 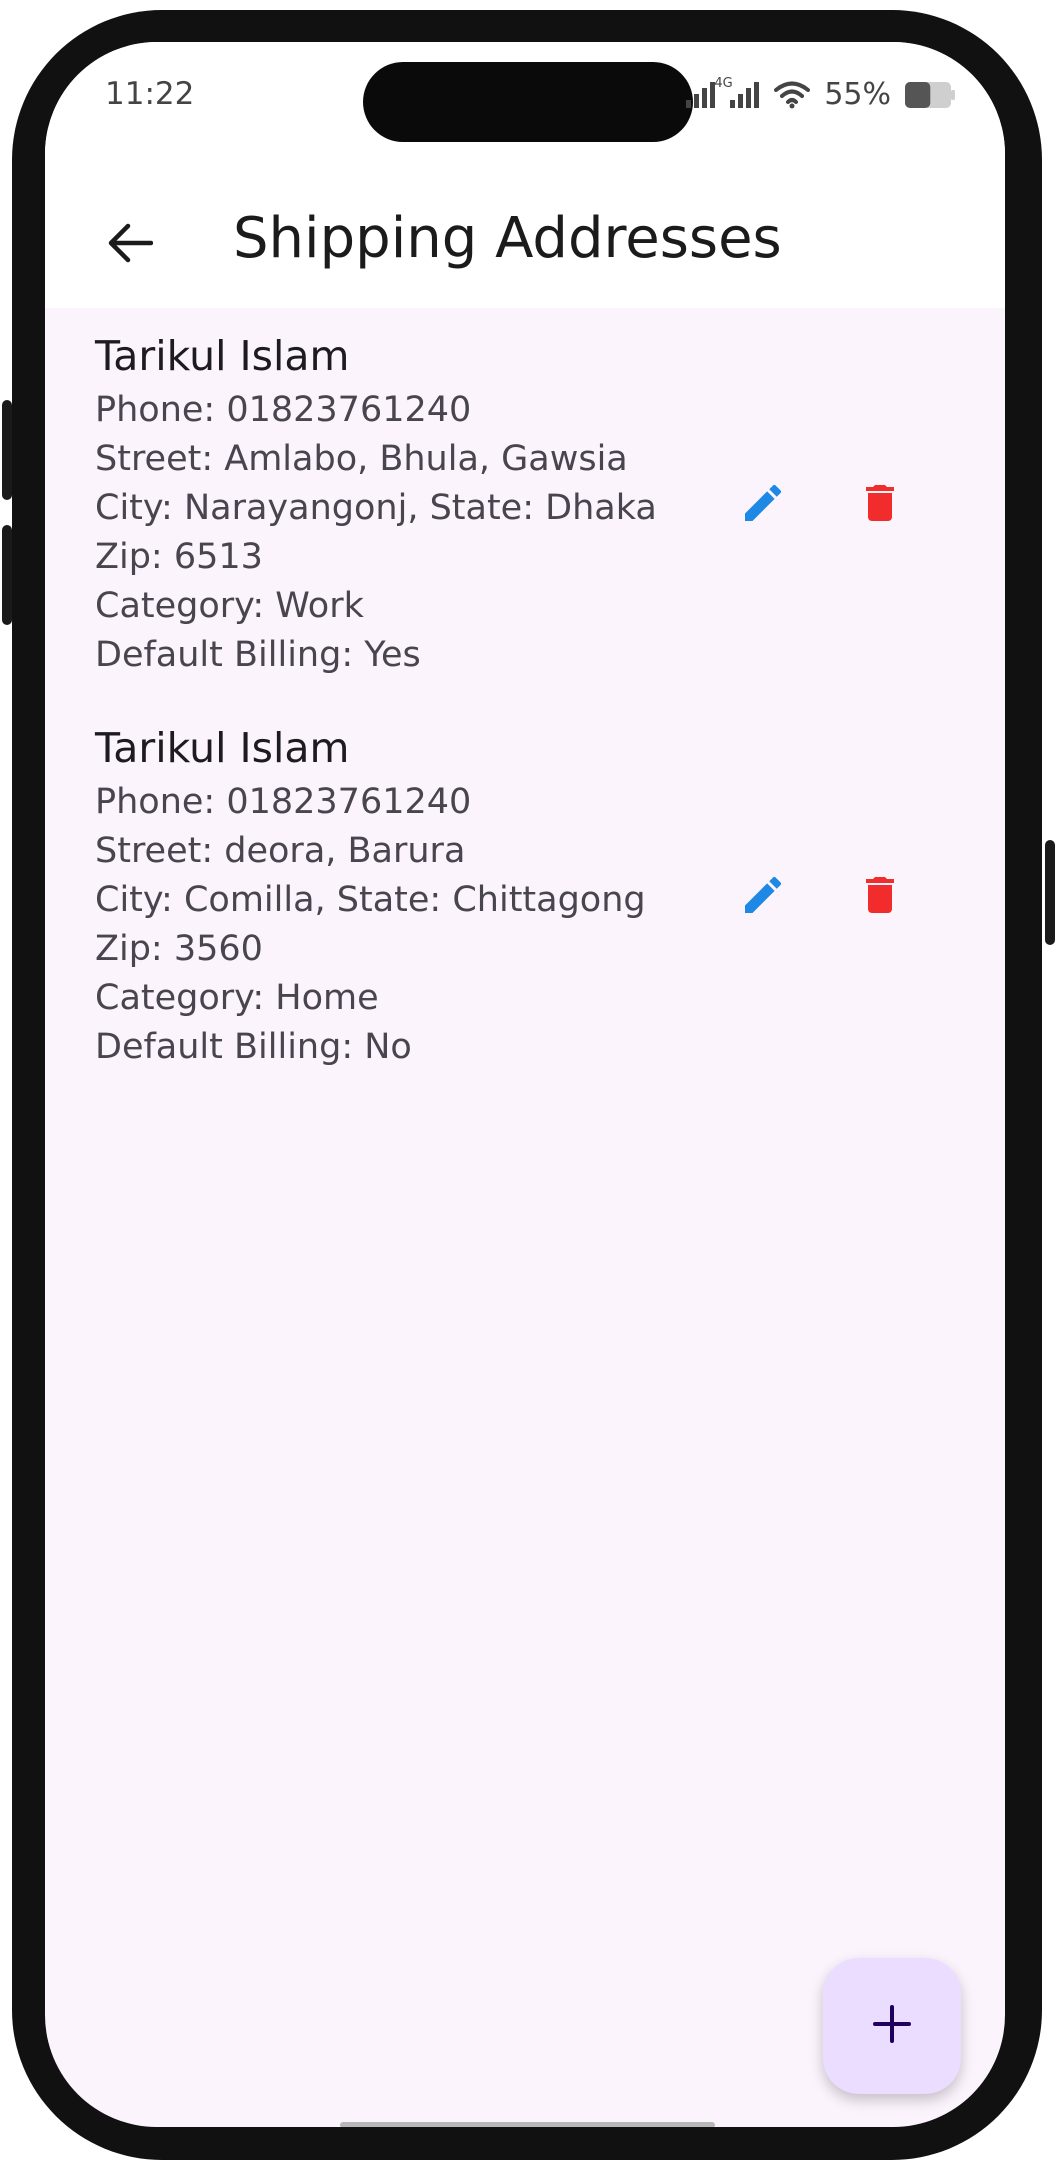 What do you see at coordinates (737, 92) in the screenshot?
I see `signal-4g-icon: 4G` at bounding box center [737, 92].